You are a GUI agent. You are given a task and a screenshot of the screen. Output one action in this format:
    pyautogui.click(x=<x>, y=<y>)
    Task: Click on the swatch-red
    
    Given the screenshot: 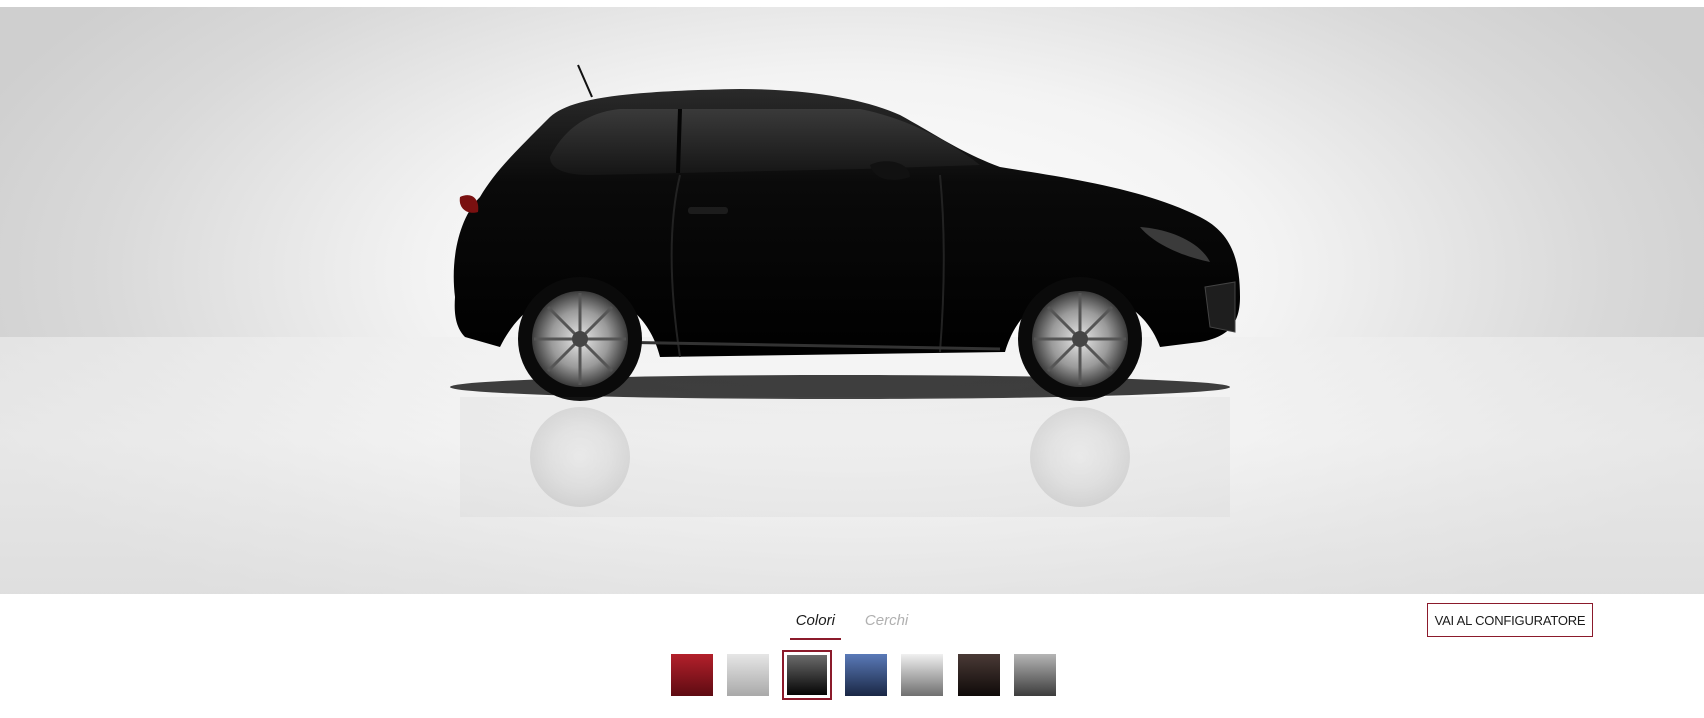 What is the action you would take?
    pyautogui.click(x=692, y=675)
    